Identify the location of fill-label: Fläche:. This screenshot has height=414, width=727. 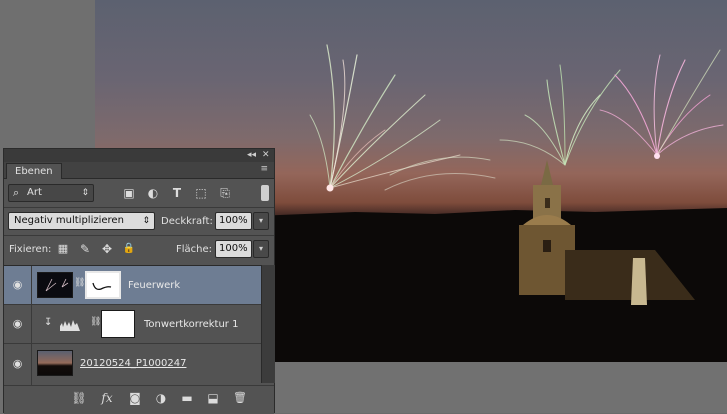
(194, 249).